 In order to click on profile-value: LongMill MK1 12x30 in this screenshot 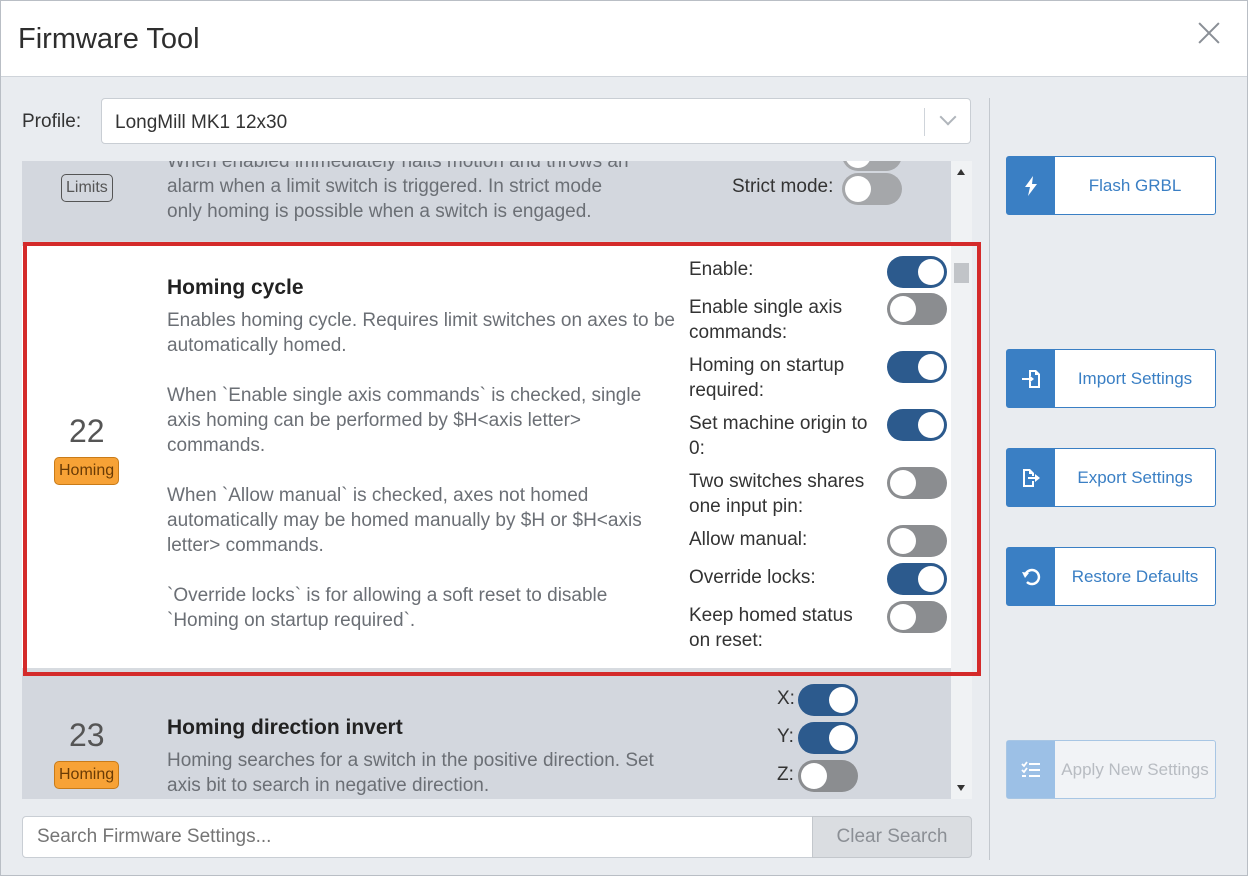, I will do `click(201, 122)`.